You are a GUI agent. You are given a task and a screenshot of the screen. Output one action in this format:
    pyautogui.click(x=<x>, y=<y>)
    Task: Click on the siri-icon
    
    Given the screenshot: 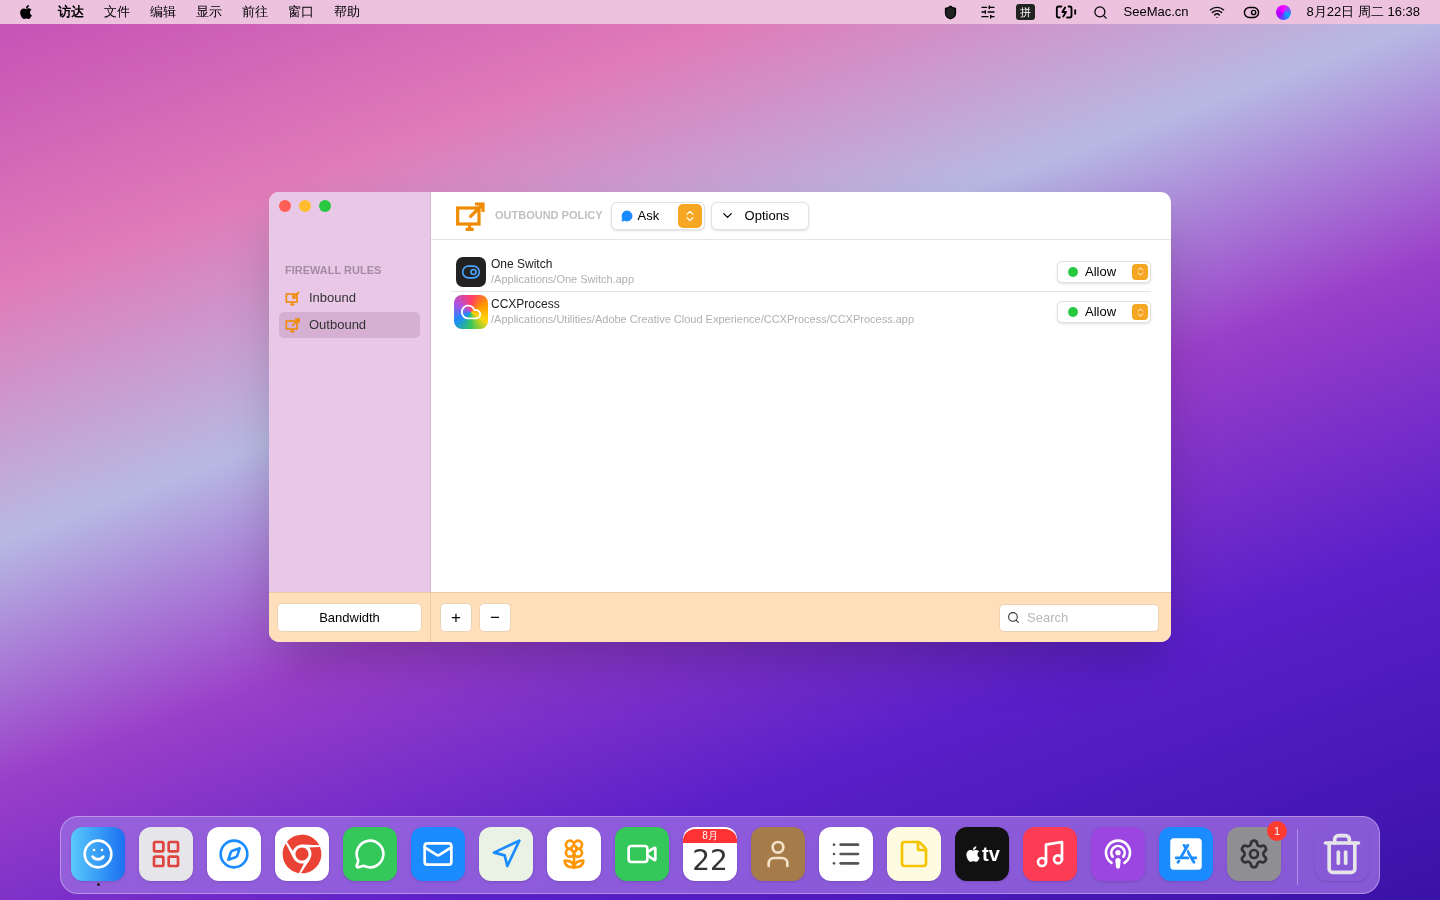 What is the action you would take?
    pyautogui.click(x=1283, y=12)
    